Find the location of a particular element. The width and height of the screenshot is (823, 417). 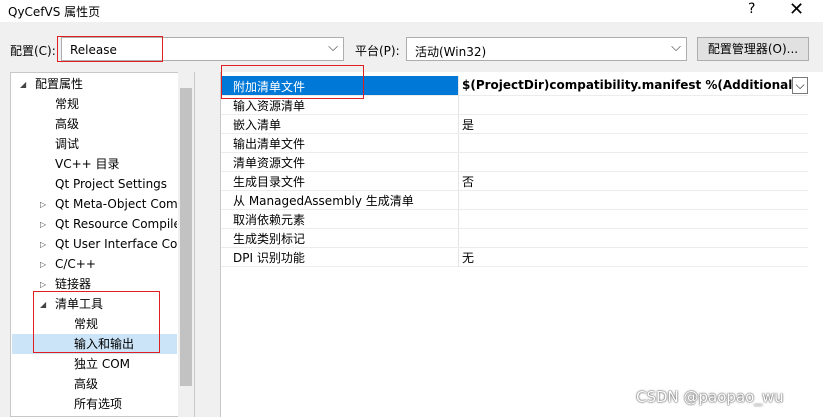

tree-item-isolated-com: 独立 COM is located at coordinates (102, 364).